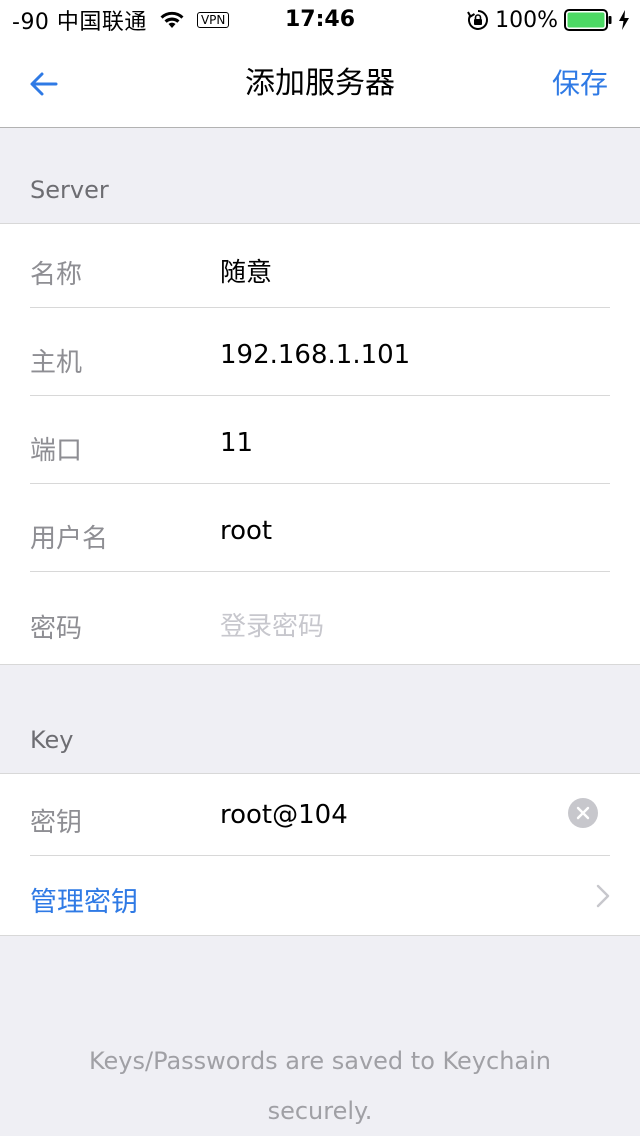 This screenshot has width=640, height=1136. What do you see at coordinates (56, 629) in the screenshot?
I see `password-label: 密码` at bounding box center [56, 629].